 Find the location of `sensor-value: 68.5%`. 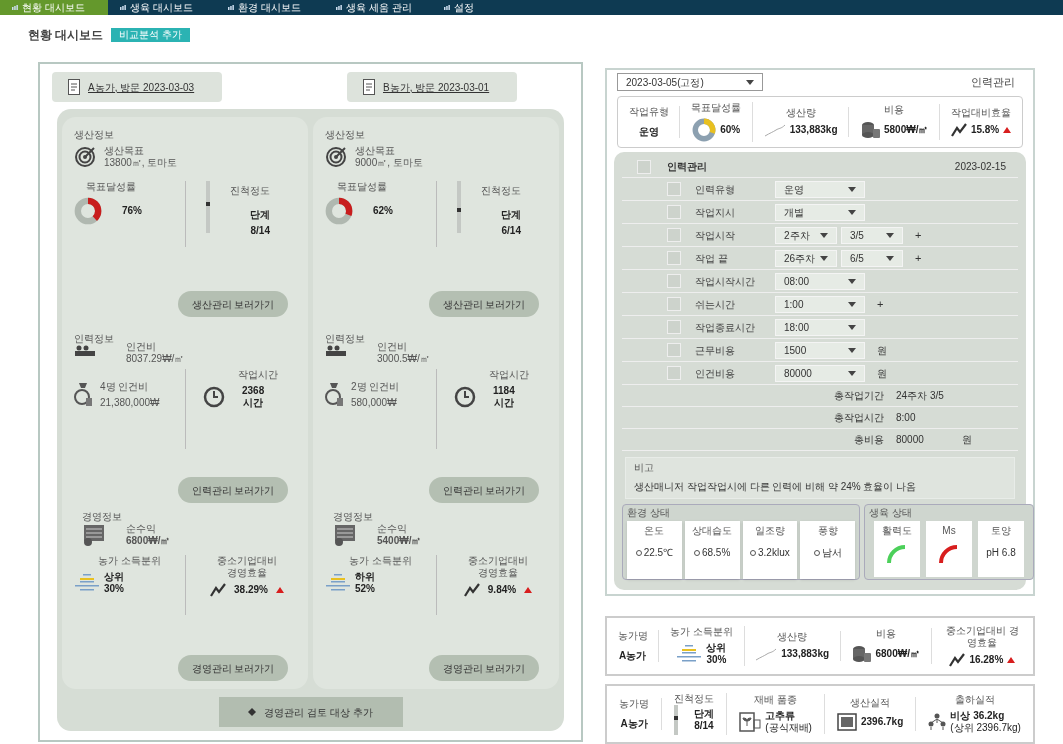

sensor-value: 68.5% is located at coordinates (716, 553).